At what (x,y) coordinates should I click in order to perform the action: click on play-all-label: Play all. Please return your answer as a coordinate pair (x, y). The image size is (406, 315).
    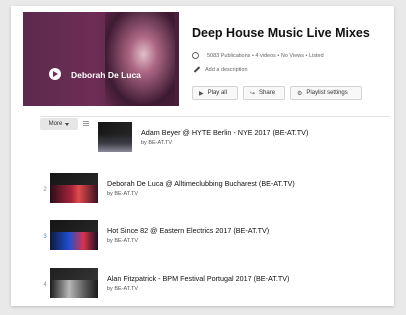
    Looking at the image, I should click on (217, 93).